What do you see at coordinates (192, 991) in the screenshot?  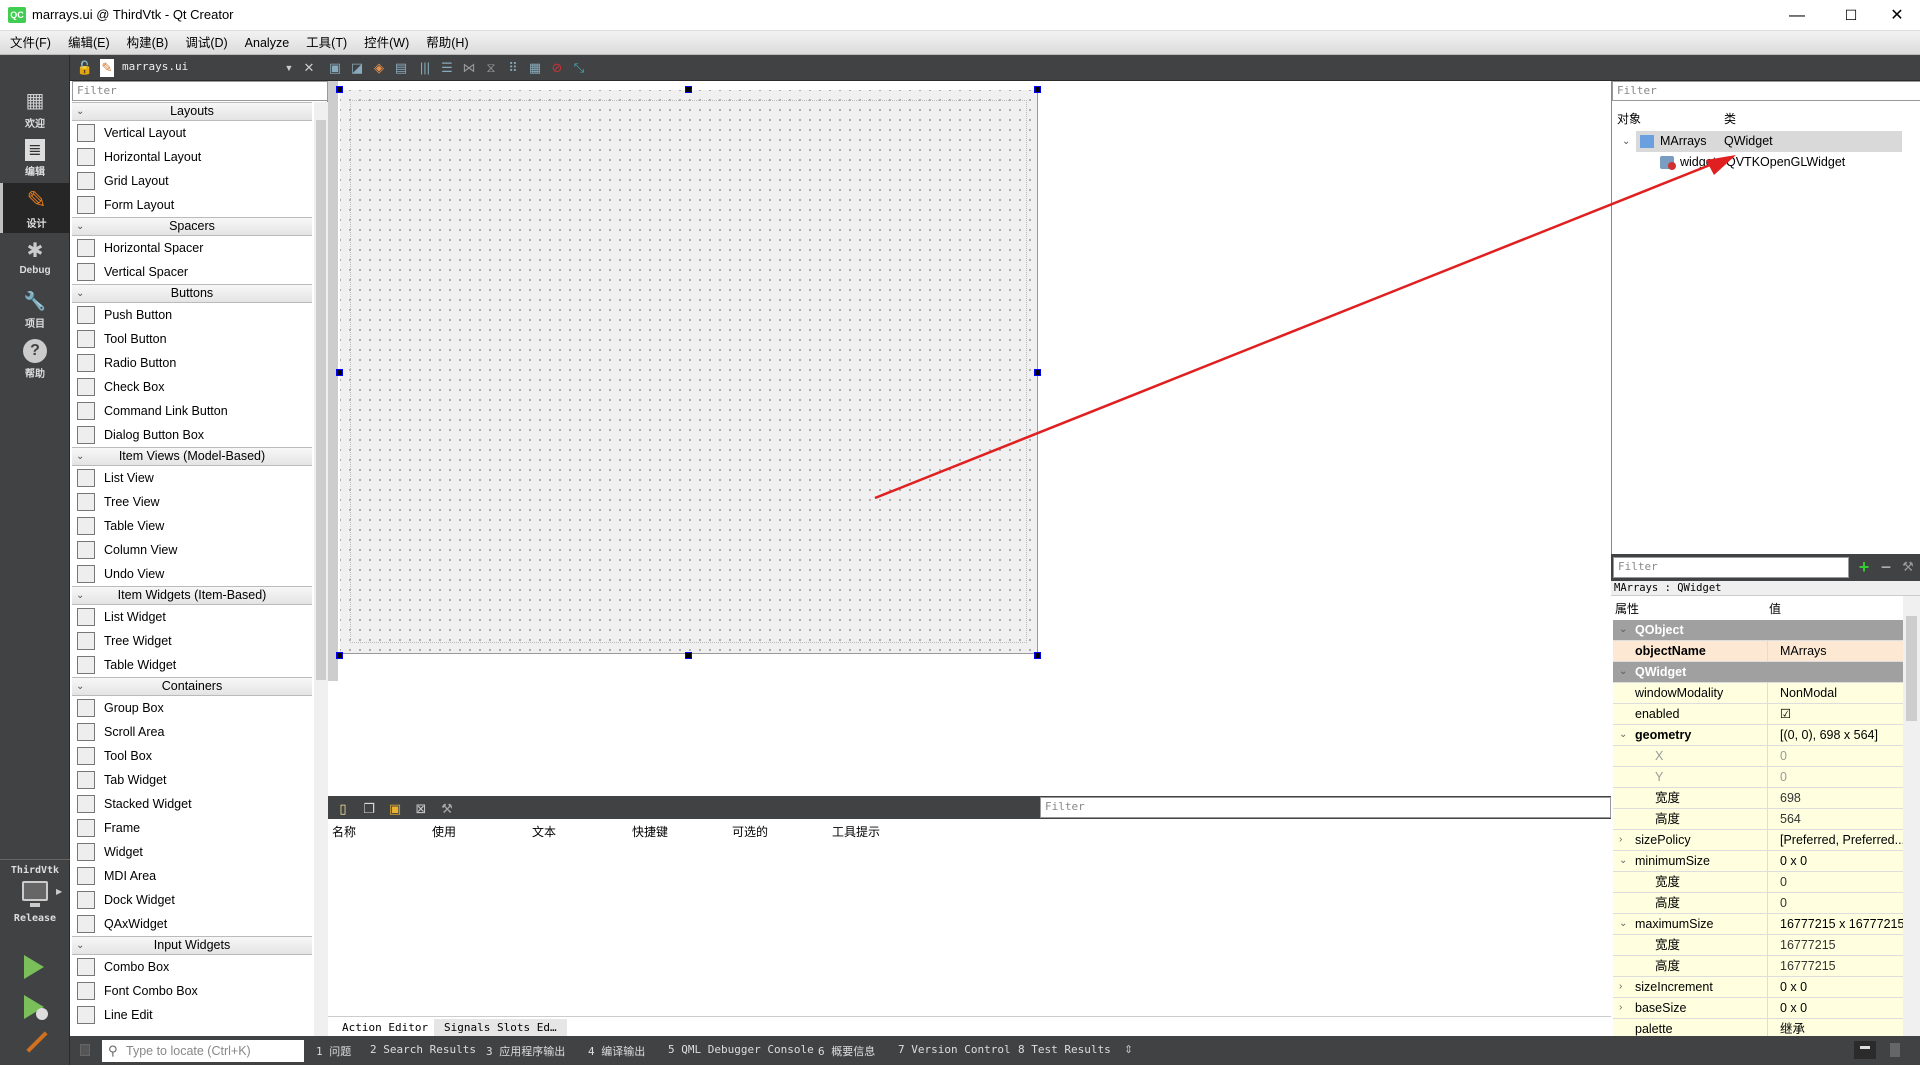 I see `widget-item: Font Combo Box` at bounding box center [192, 991].